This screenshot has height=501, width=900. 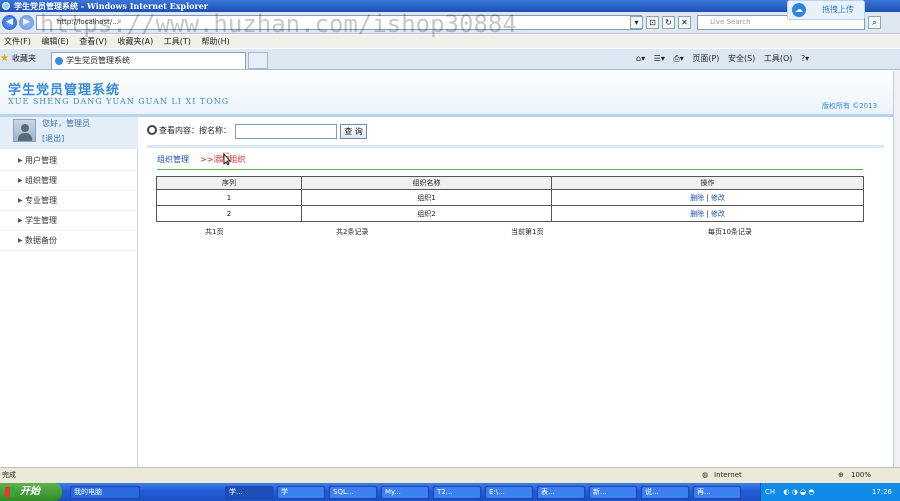 I want to click on avatar, so click(x=24, y=130).